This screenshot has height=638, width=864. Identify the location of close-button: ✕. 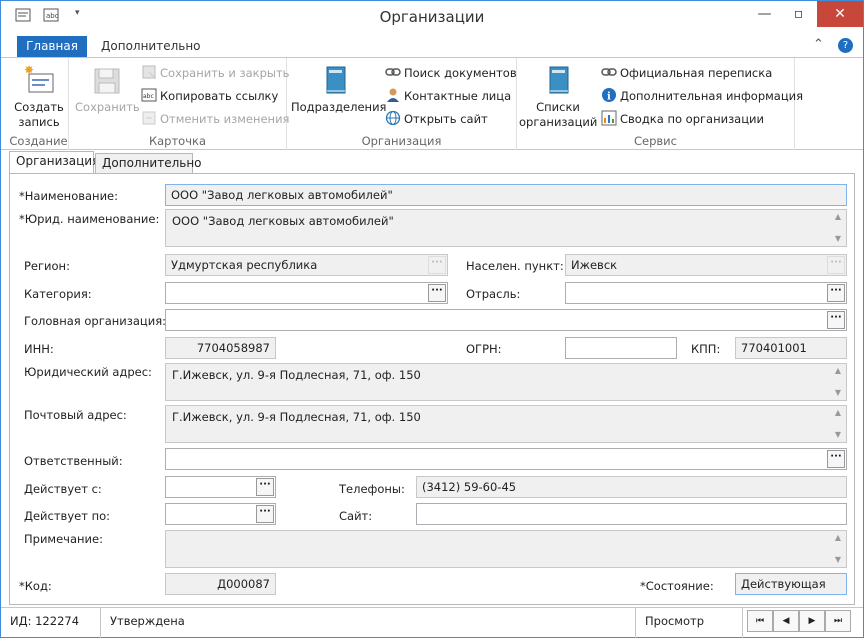
(840, 14).